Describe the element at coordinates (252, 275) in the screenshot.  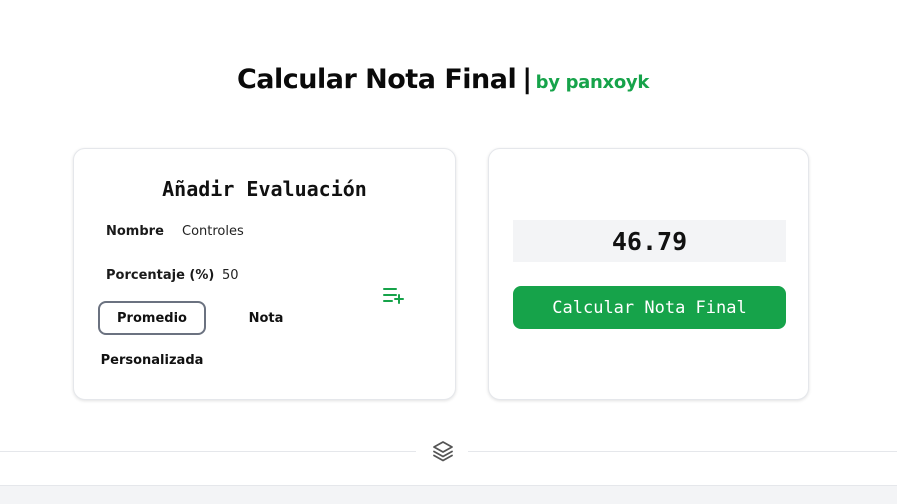
I see `percent-input` at that location.